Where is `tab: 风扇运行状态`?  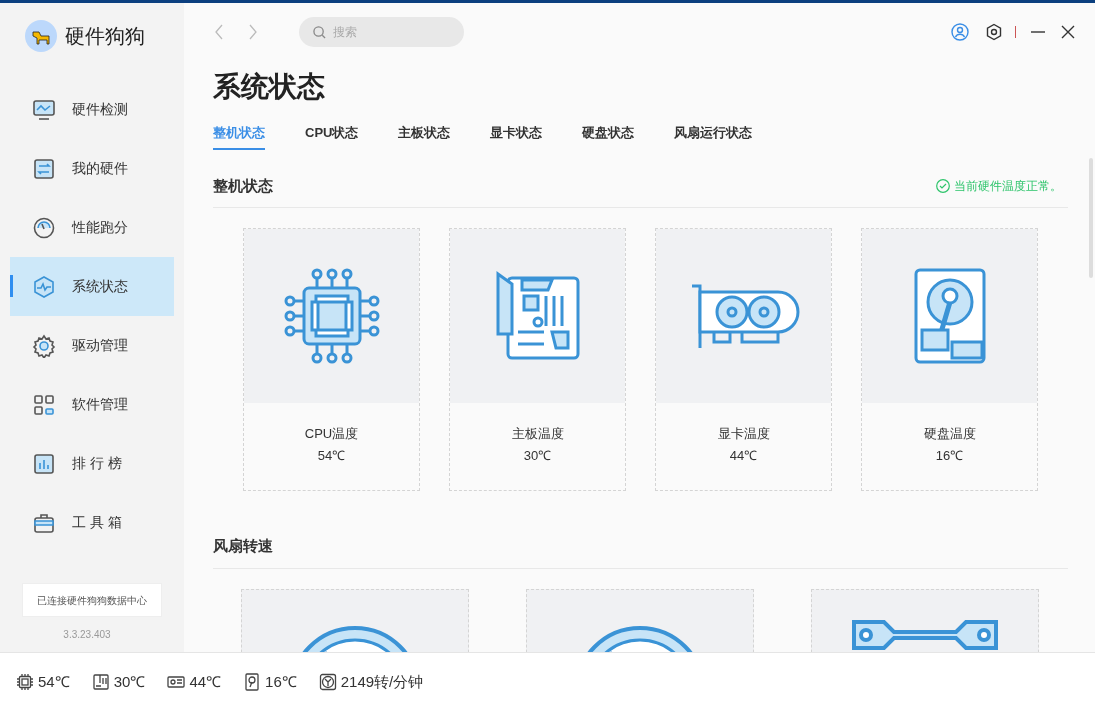 tab: 风扇运行状态 is located at coordinates (713, 136).